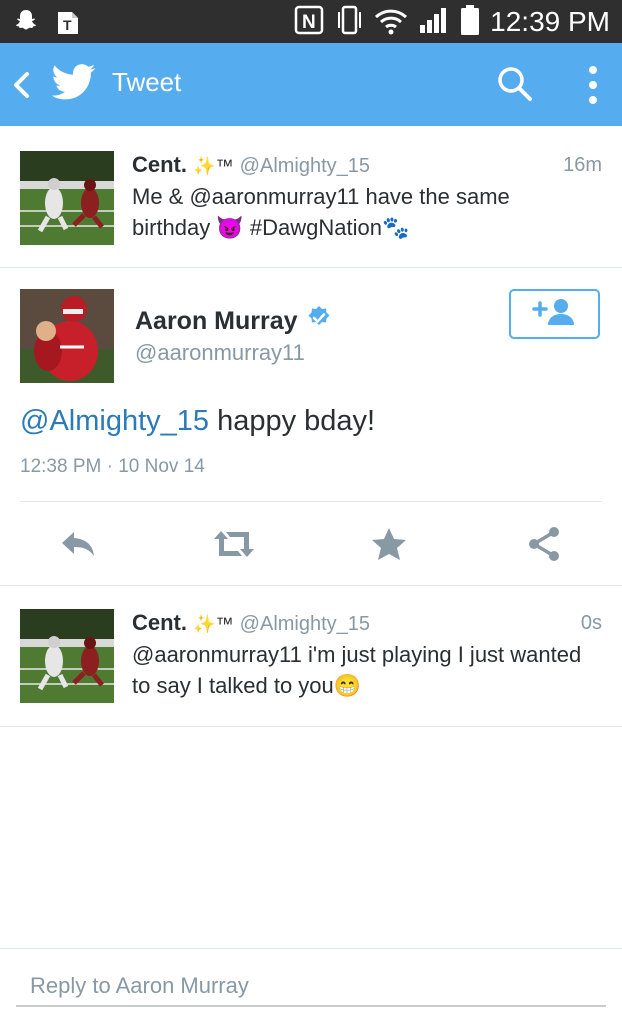 The image size is (622, 1025). Describe the element at coordinates (591, 623) in the screenshot. I see `tweet-time: 0s` at that location.